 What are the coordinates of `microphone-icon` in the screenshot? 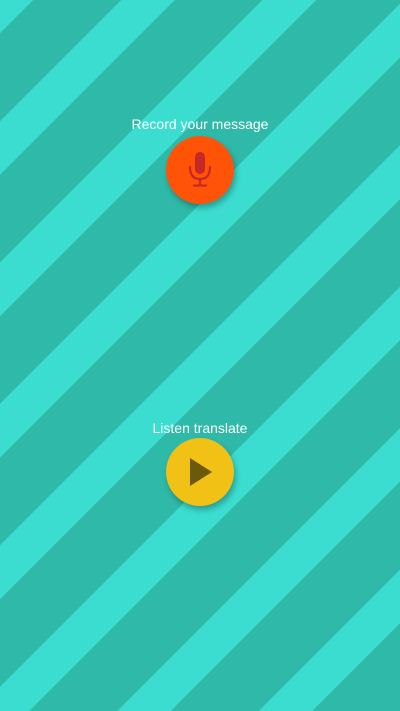 It's located at (200, 170).